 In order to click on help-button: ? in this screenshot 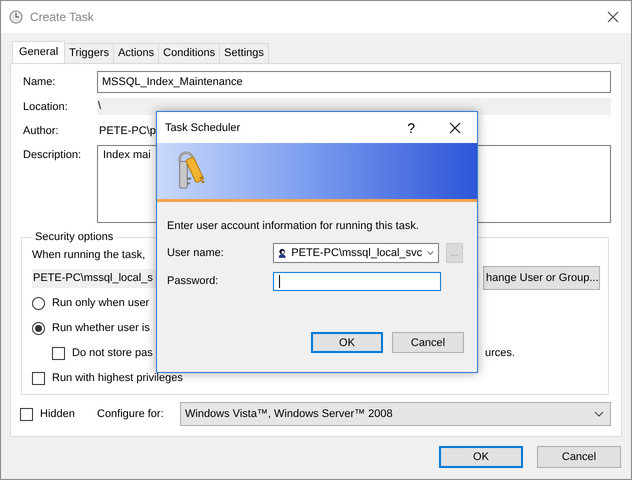, I will do `click(411, 128)`.